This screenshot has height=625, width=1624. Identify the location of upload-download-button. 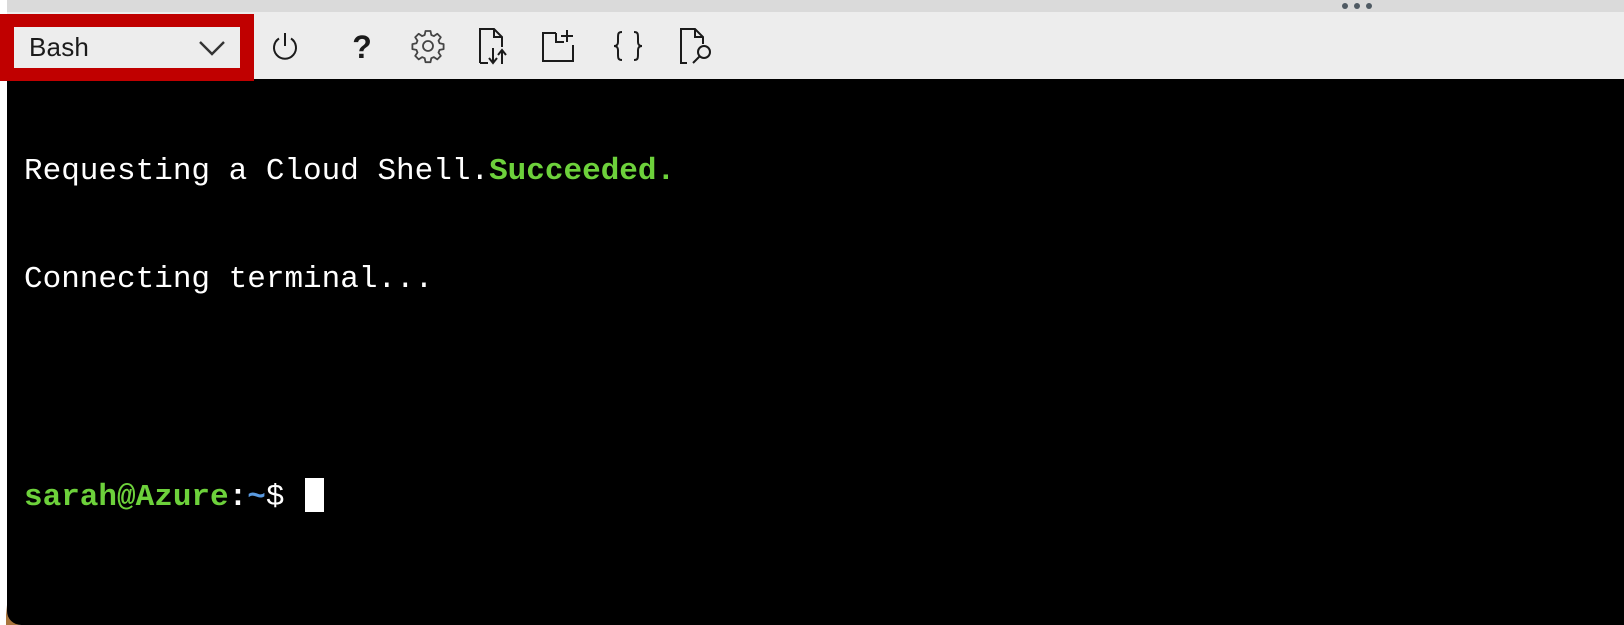
(493, 46).